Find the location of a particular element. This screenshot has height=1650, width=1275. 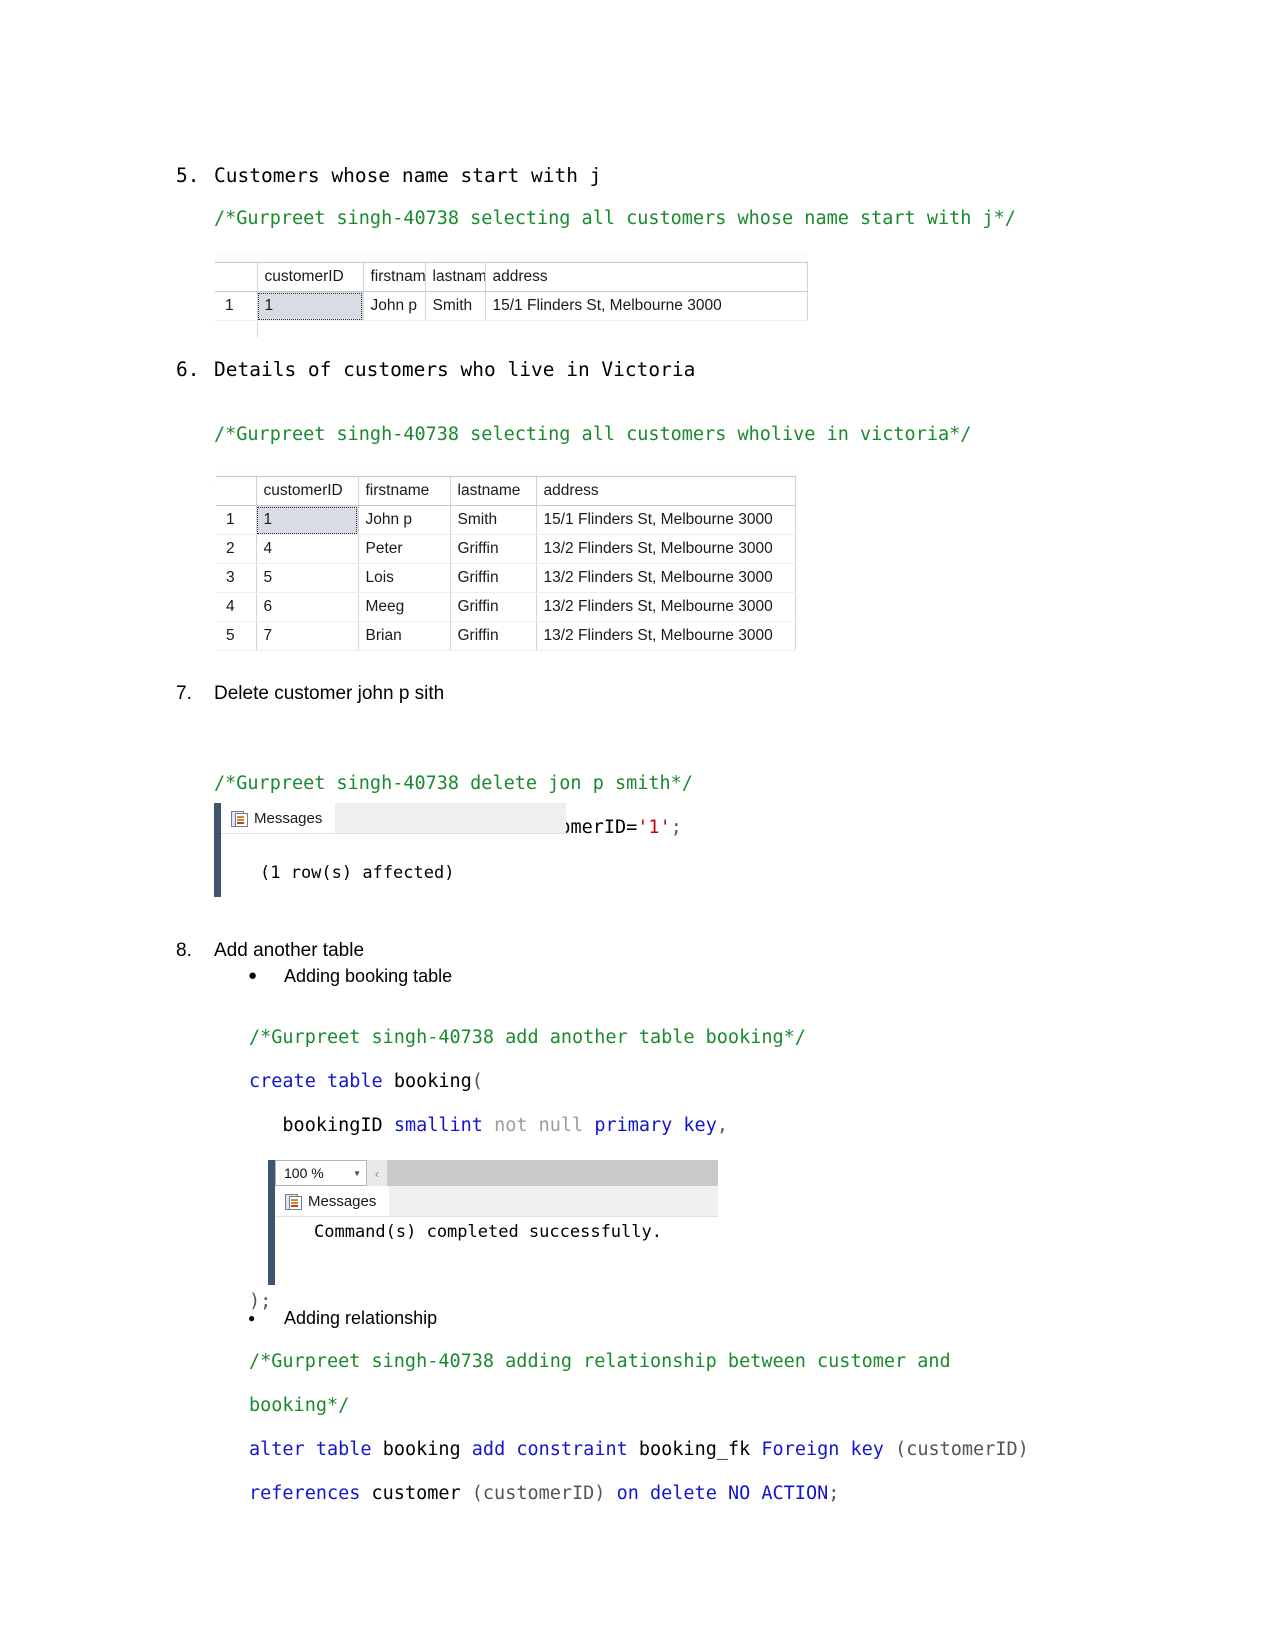

sql-kw-references-q9: references is located at coordinates (305, 1493).